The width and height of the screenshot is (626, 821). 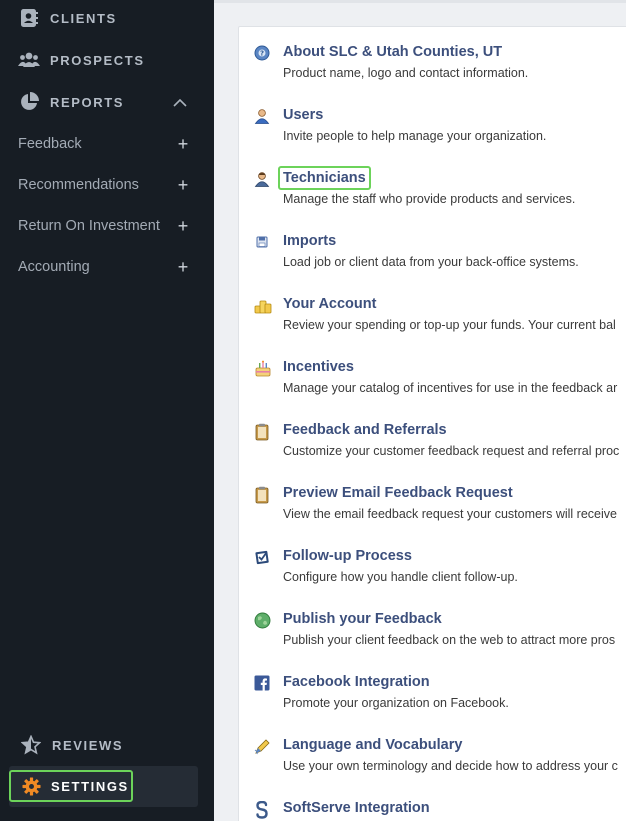 What do you see at coordinates (29, 102) in the screenshot?
I see `pie-chart-icon` at bounding box center [29, 102].